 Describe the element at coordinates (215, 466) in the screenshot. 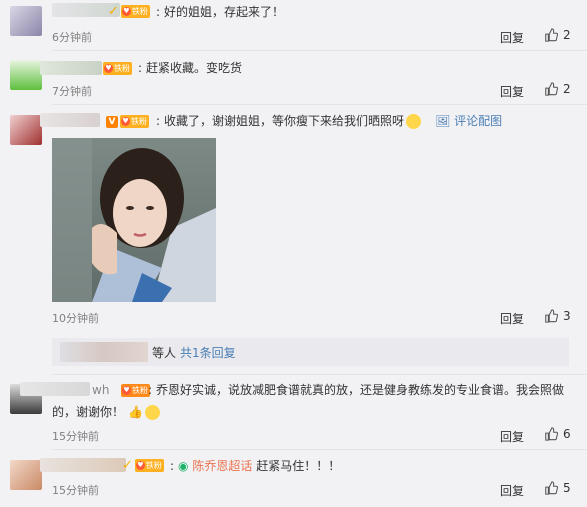

I see `supertopic-link: ◉ 陈乔恩超话` at that location.